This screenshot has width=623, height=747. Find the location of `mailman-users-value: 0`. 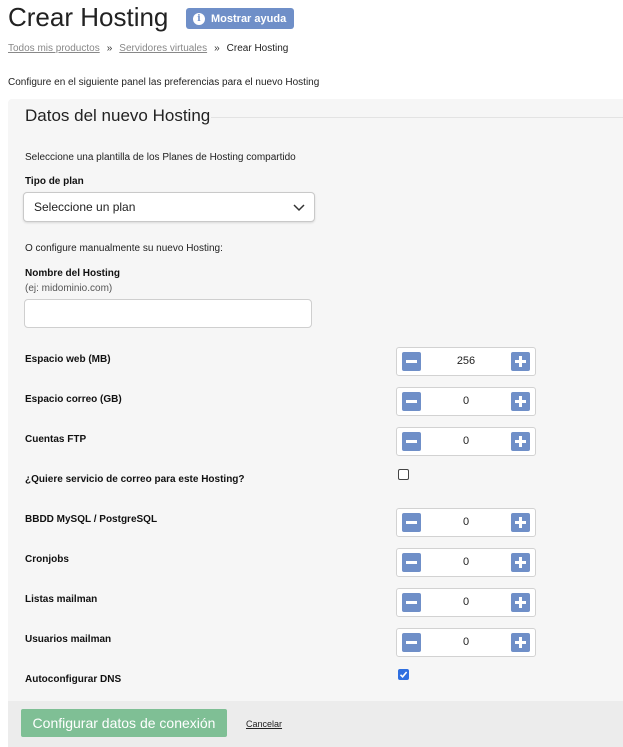

mailman-users-value: 0 is located at coordinates (466, 642).